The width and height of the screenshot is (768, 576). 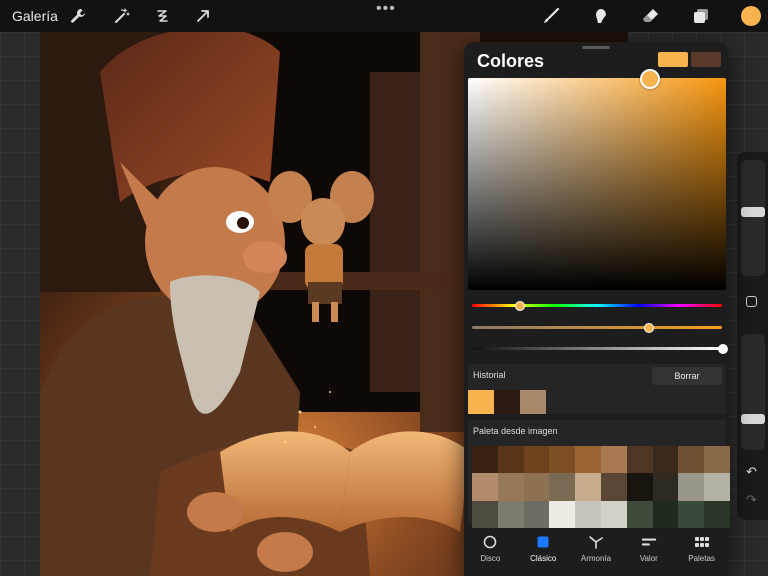 I want to click on brush-size-opacity-rail: ↶ ↷, so click(x=752, y=336).